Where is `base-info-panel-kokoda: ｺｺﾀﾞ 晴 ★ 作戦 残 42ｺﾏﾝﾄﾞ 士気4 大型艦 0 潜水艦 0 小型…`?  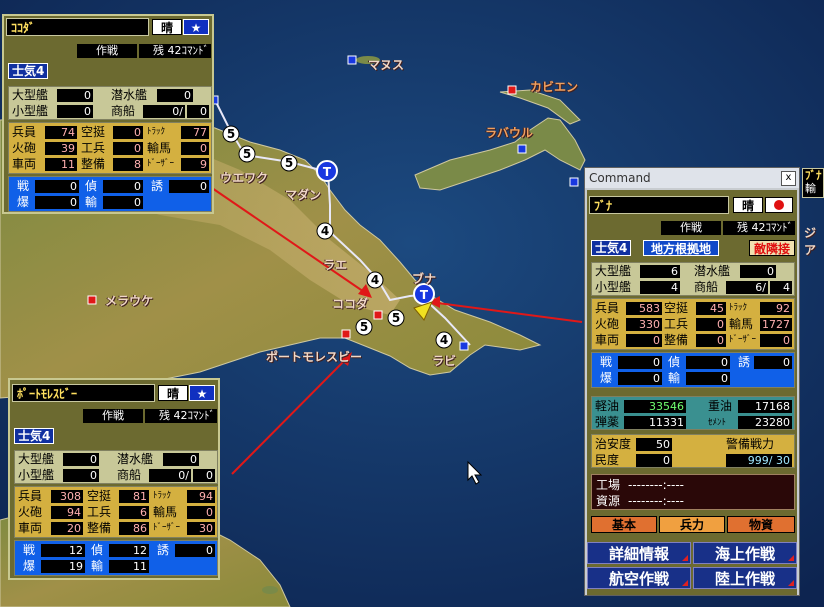
base-info-panel-kokoda: ｺｺﾀﾞ 晴 ★ 作戦 残 42ｺﾏﾝﾄﾞ 士気4 大型艦 0 潜水艦 0 小型… is located at coordinates (108, 114).